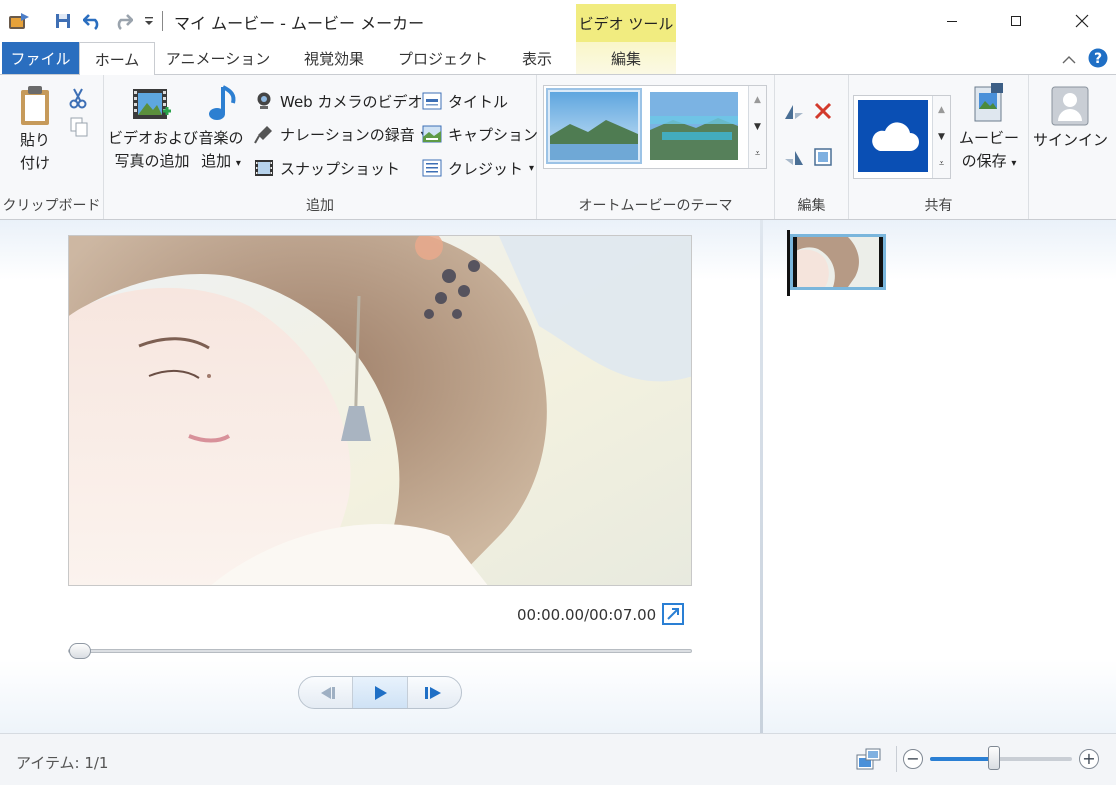  What do you see at coordinates (117, 58) in the screenshot?
I see `tab-home: ホーム` at bounding box center [117, 58].